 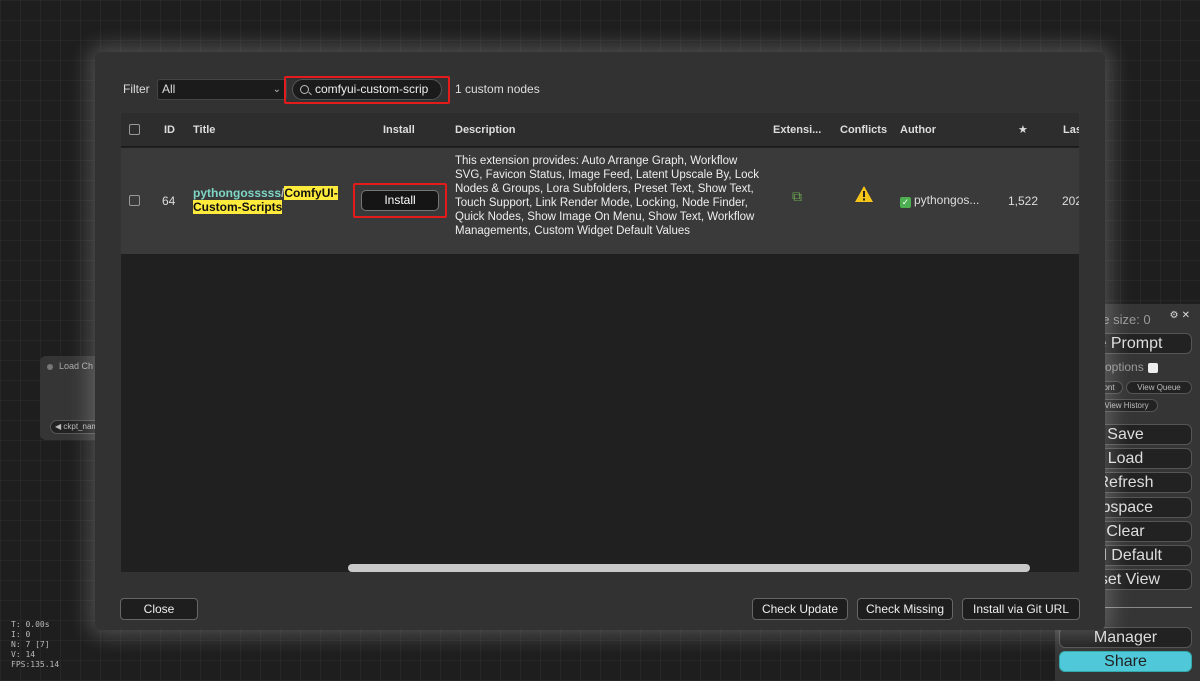 I want to click on column-header-last-update: Las, so click(x=1071, y=130).